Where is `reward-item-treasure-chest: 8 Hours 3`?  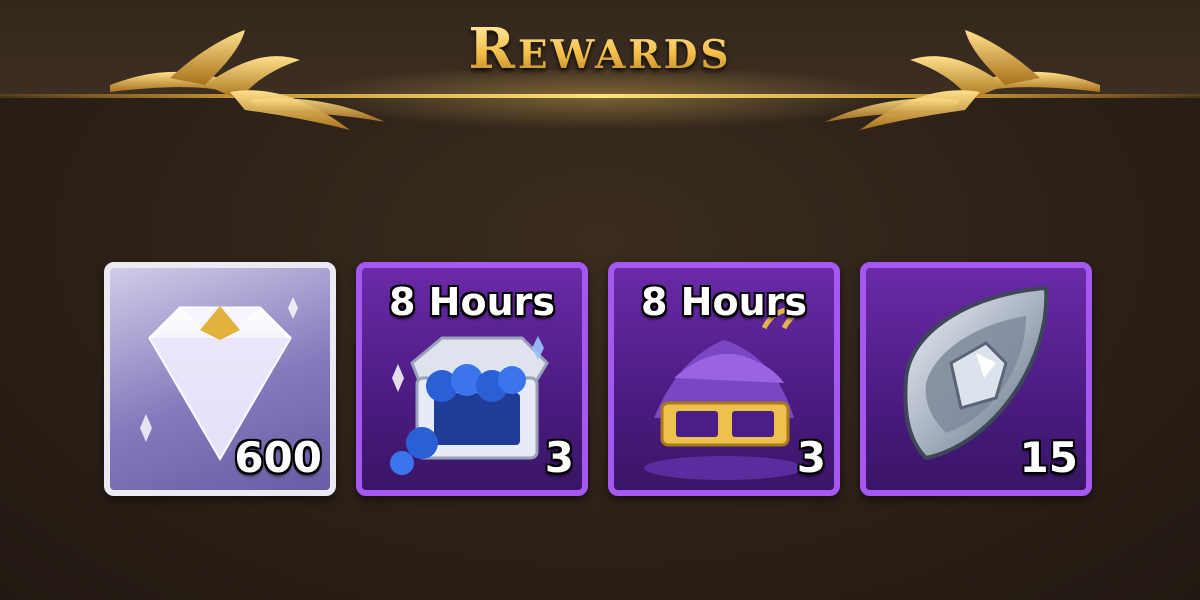
reward-item-treasure-chest: 8 Hours 3 is located at coordinates (472, 379).